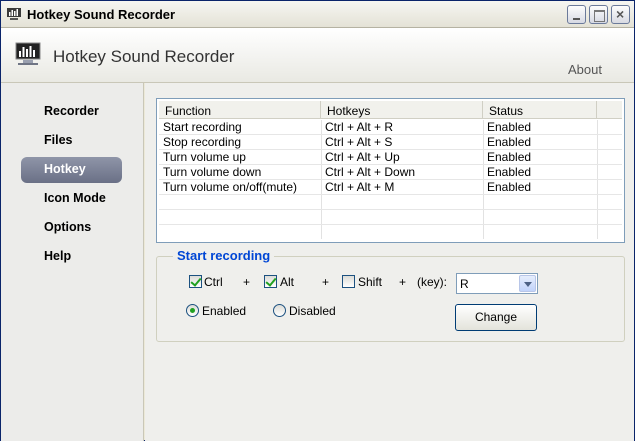 This screenshot has width=635, height=441. What do you see at coordinates (57, 256) in the screenshot?
I see `sidebar-item-help: Help` at bounding box center [57, 256].